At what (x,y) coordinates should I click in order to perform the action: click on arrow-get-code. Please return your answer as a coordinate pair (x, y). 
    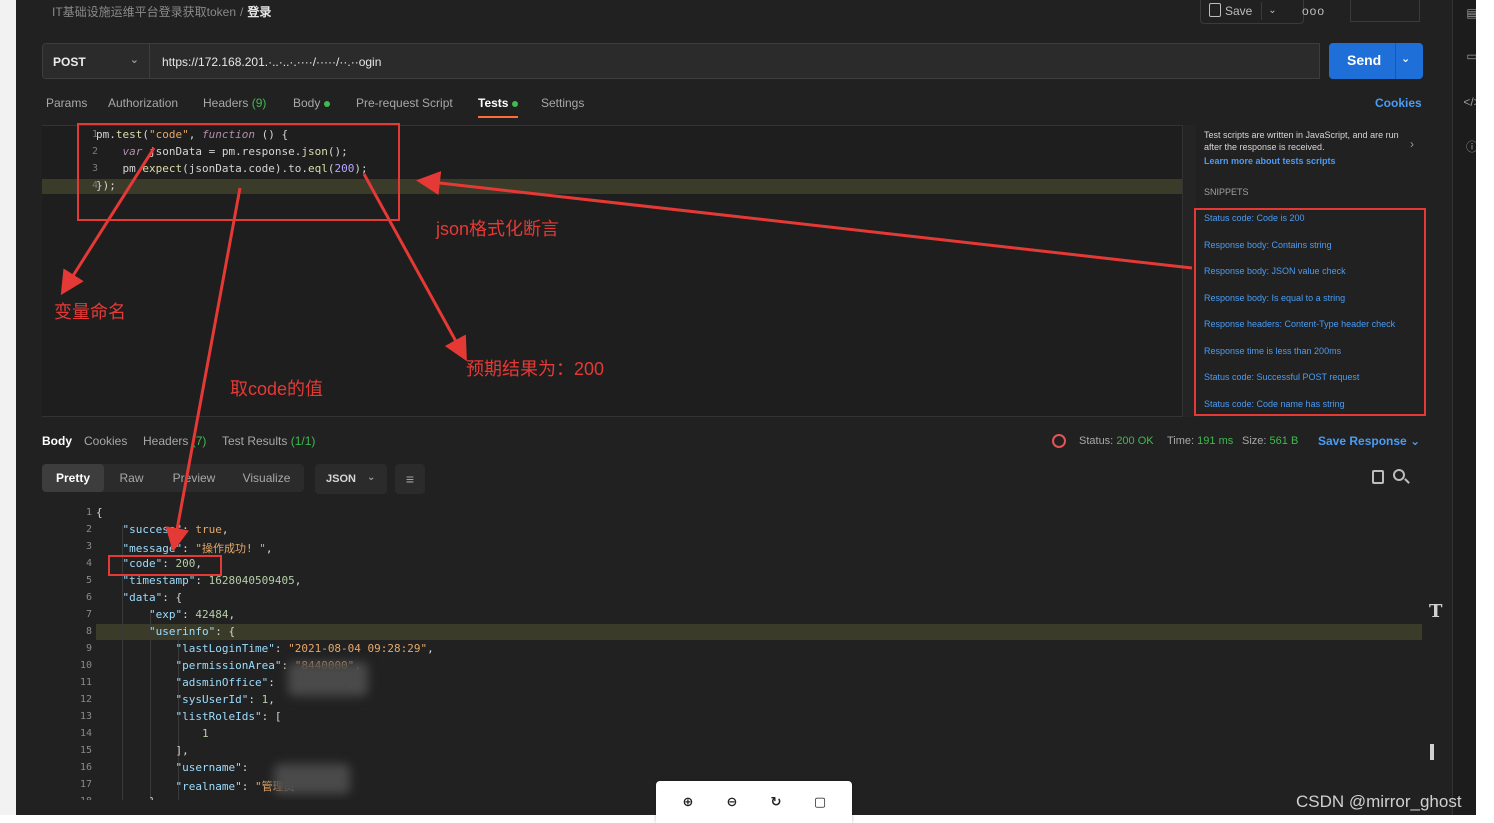
    Looking at the image, I should click on (203, 369).